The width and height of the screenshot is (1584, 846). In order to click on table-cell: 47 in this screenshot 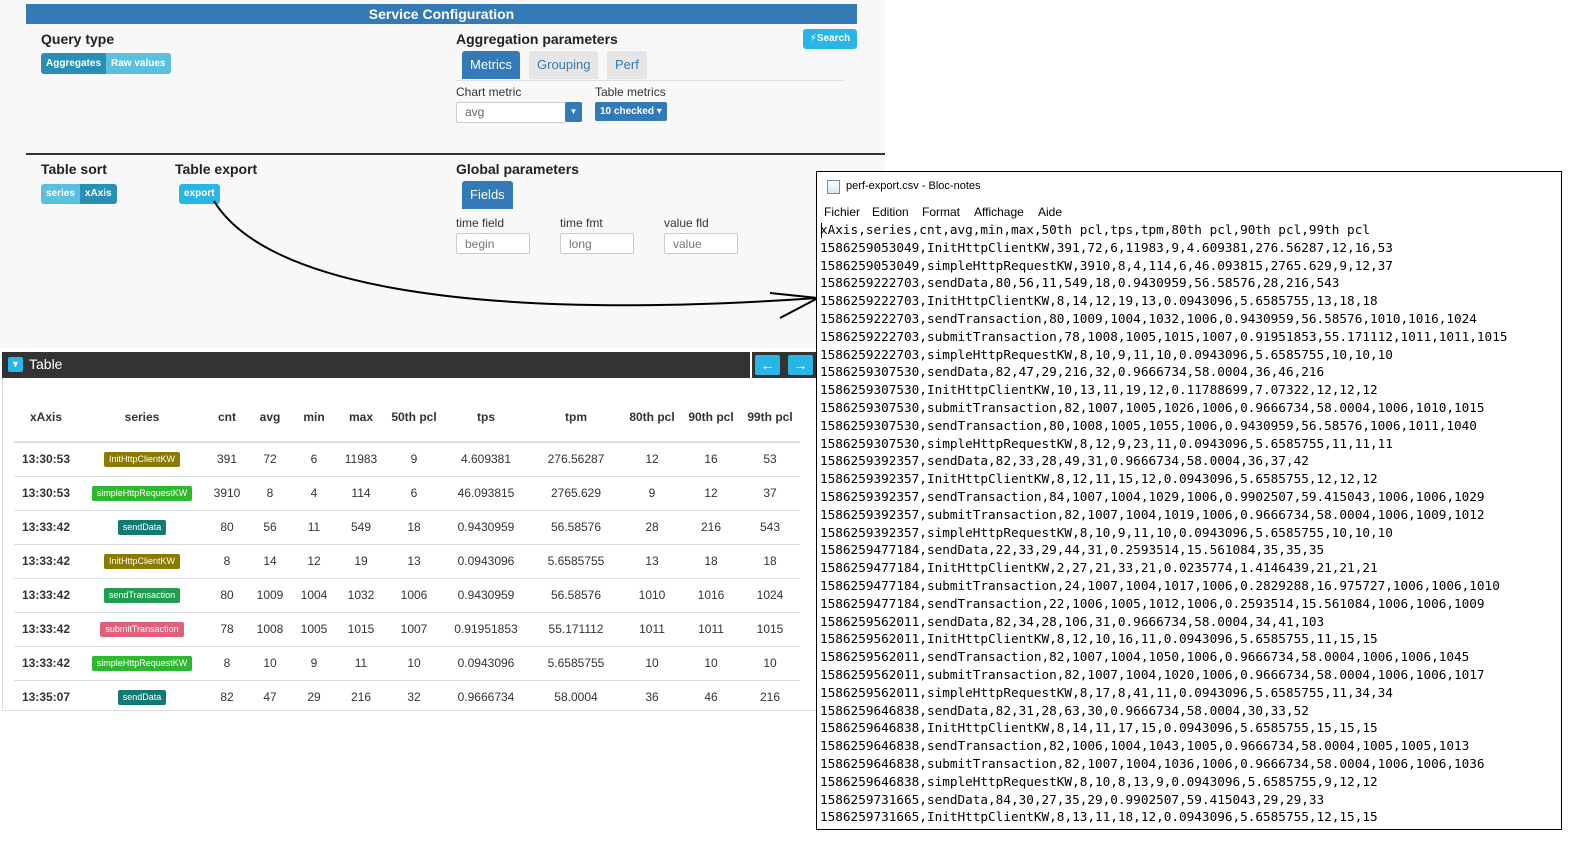, I will do `click(270, 695)`.